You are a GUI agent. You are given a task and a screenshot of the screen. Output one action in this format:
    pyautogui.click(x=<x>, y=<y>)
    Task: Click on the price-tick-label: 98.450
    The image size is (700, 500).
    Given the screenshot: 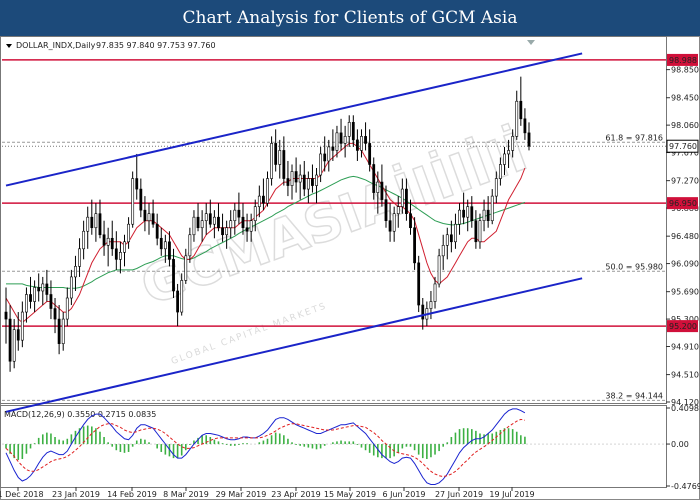 What is the action you would take?
    pyautogui.click(x=685, y=98)
    